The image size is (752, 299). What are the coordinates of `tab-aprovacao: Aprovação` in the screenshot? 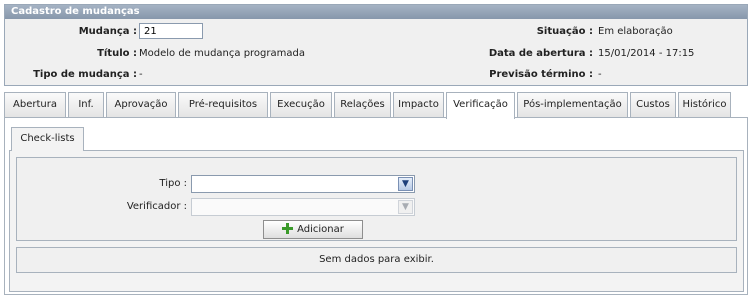 It's located at (141, 104).